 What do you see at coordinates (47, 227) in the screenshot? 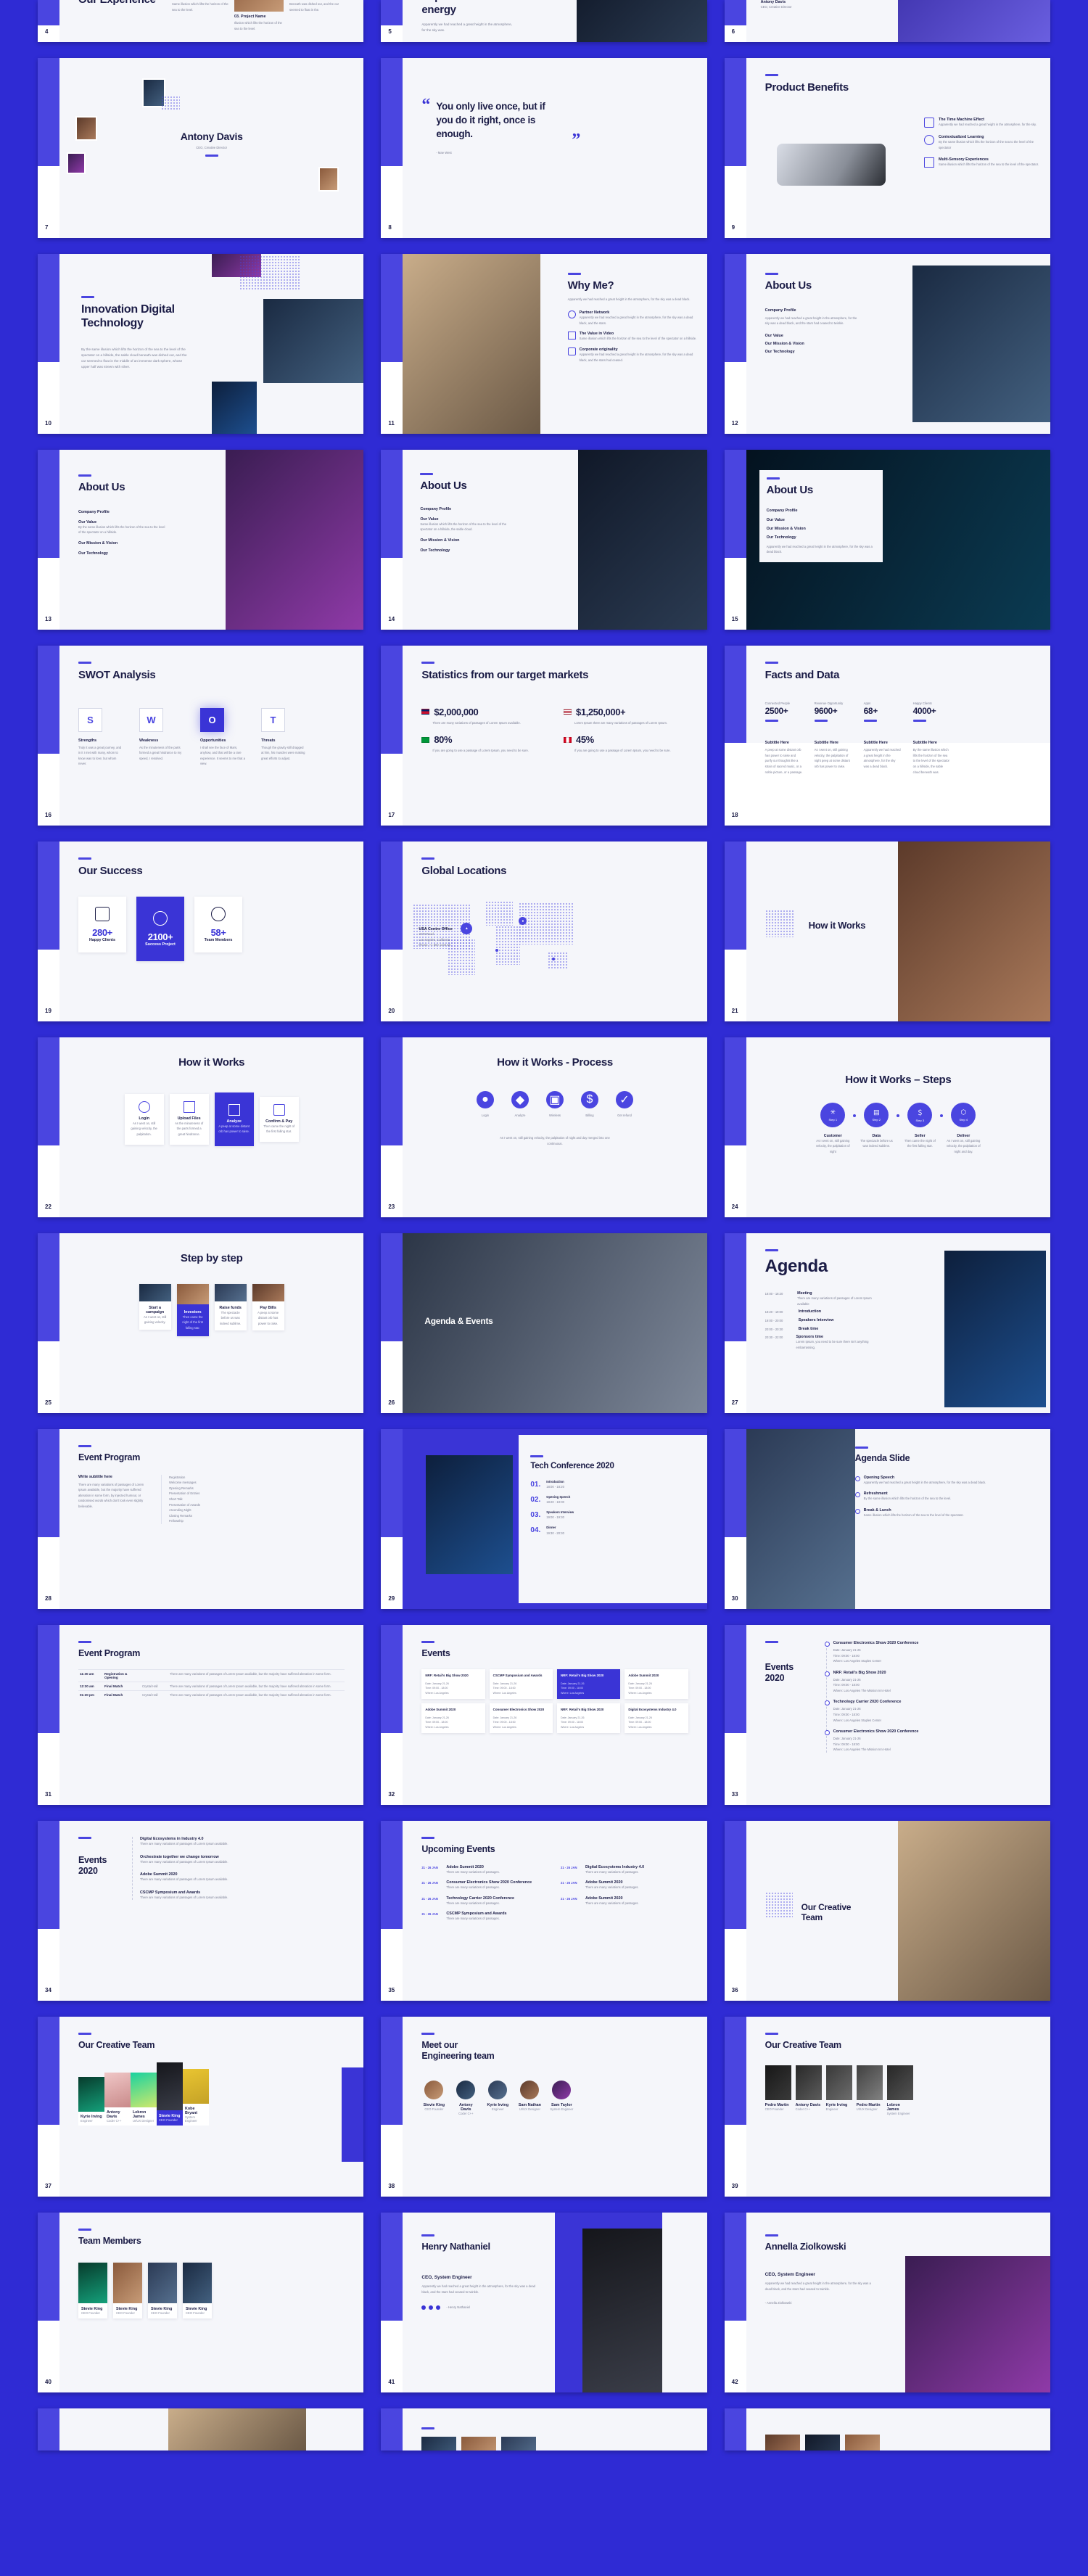
I see `page-number: 7` at bounding box center [47, 227].